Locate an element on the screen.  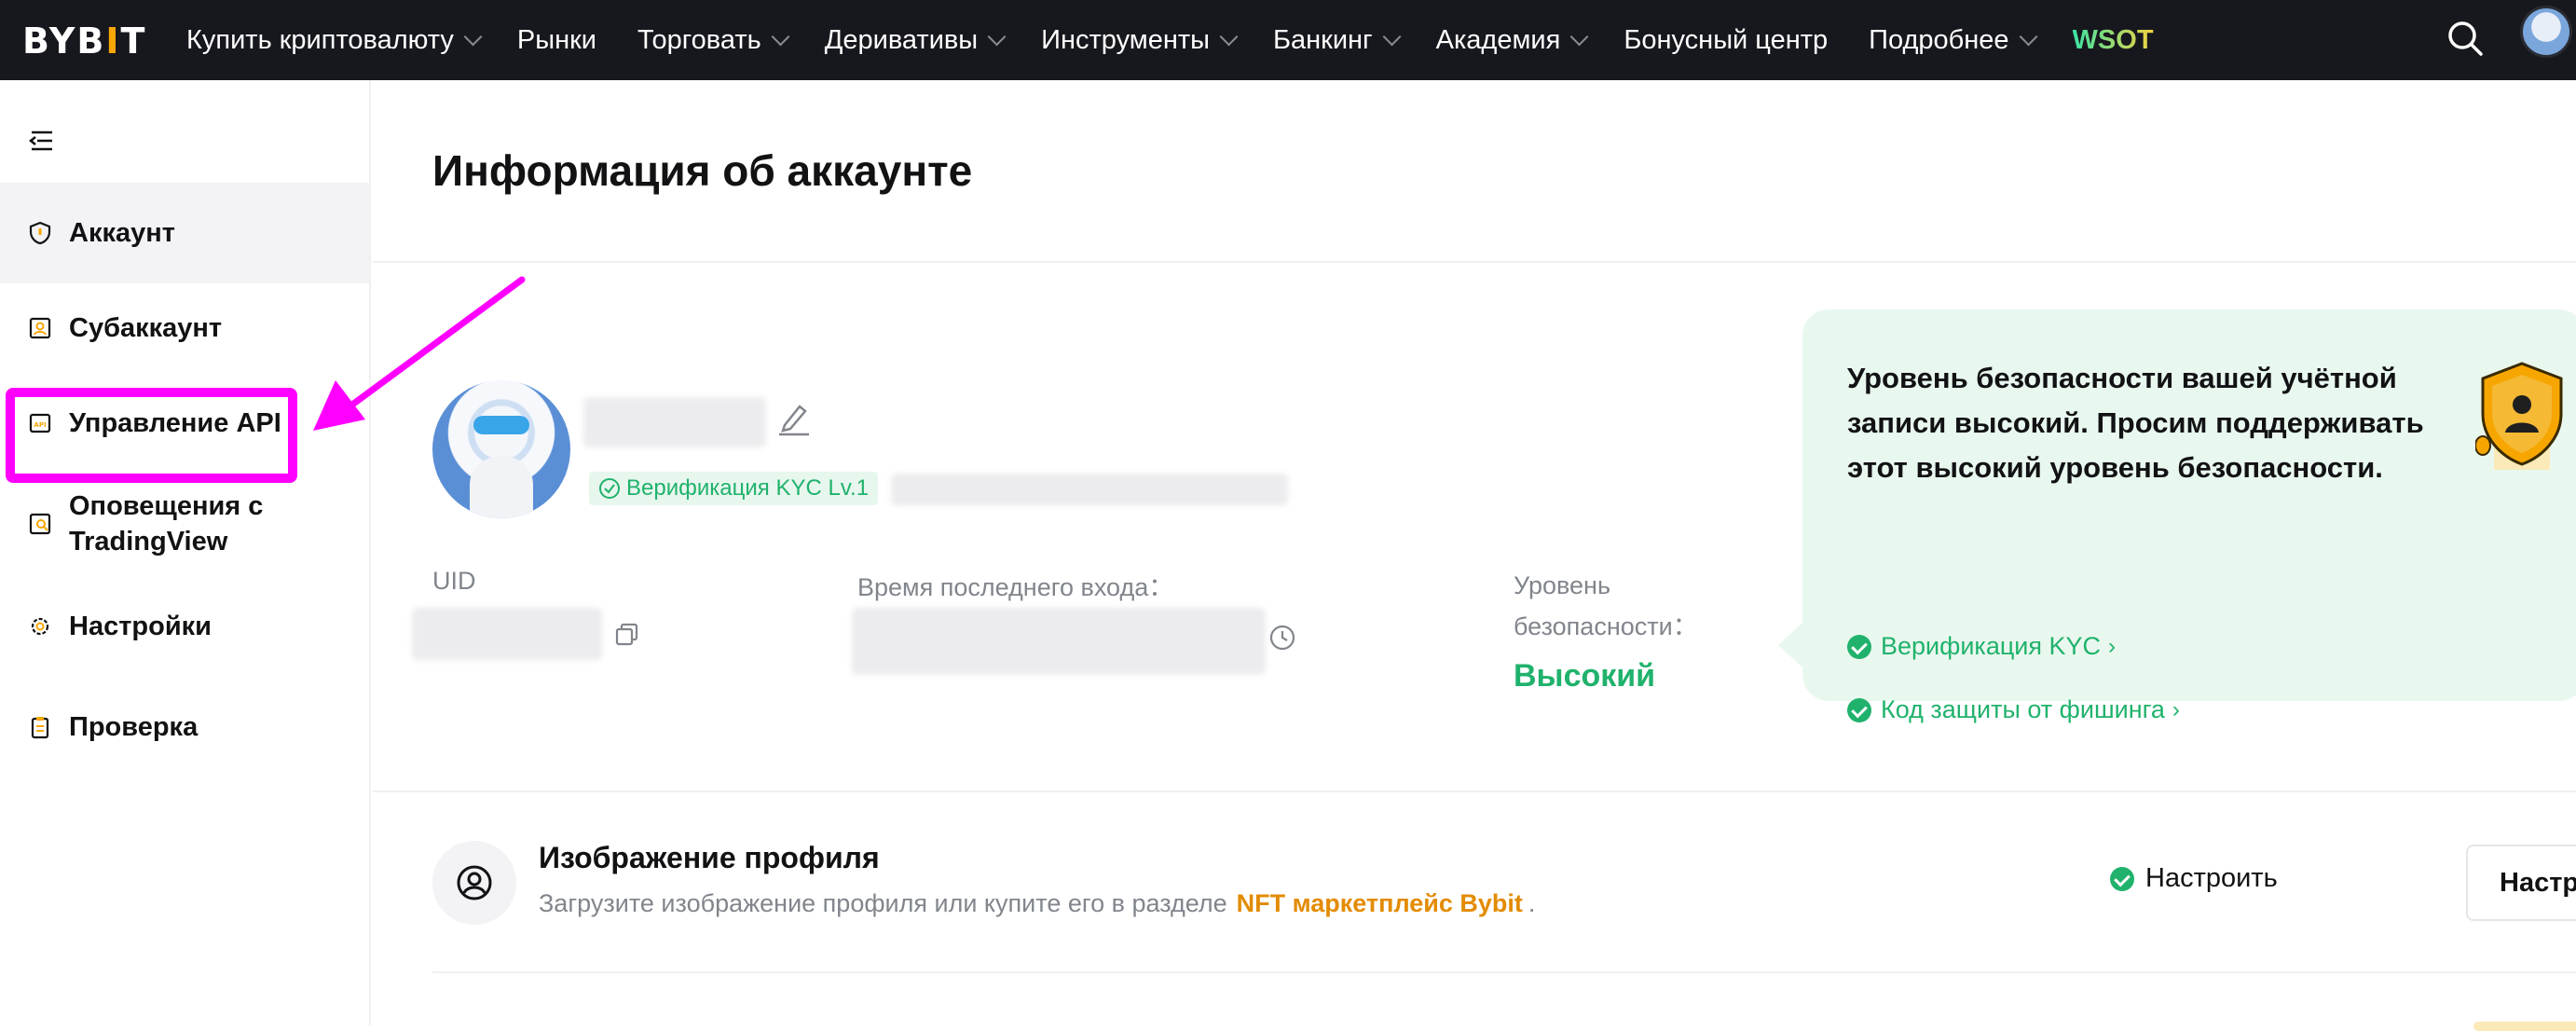
search-icon is located at coordinates (2466, 39).